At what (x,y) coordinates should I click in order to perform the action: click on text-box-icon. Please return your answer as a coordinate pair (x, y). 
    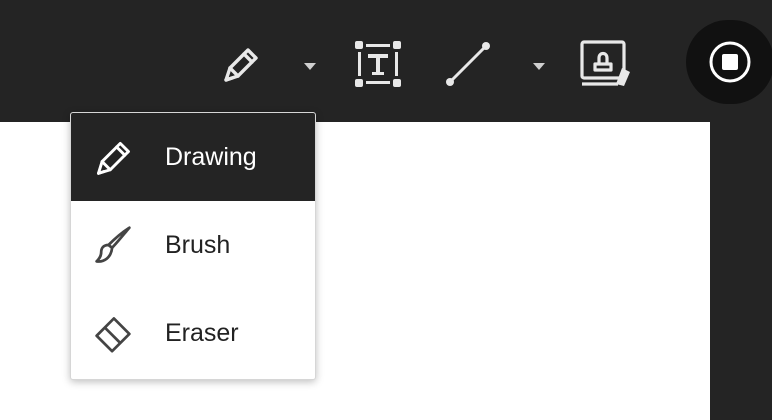
    Looking at the image, I should click on (378, 64).